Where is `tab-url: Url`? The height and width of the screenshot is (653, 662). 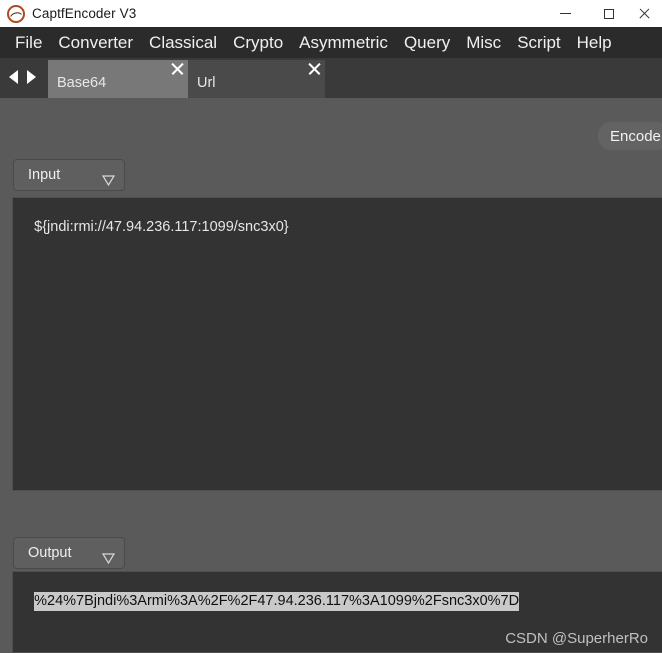
tab-url: Url is located at coordinates (256, 79).